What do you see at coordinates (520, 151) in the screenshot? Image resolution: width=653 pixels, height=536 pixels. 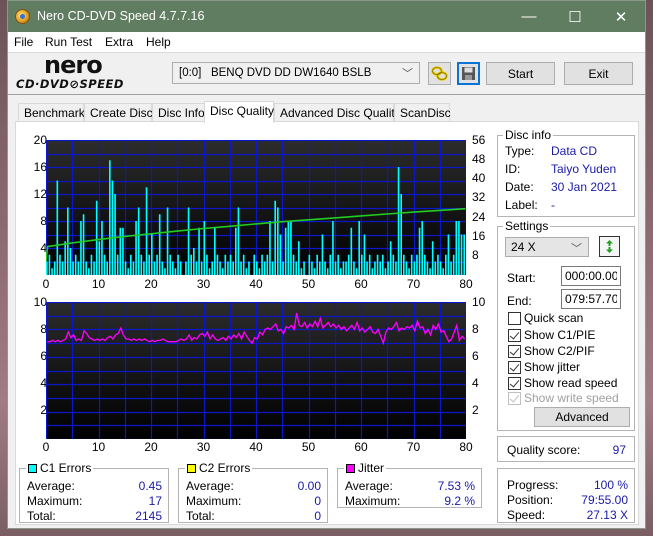 I see `type-label: Type:` at bounding box center [520, 151].